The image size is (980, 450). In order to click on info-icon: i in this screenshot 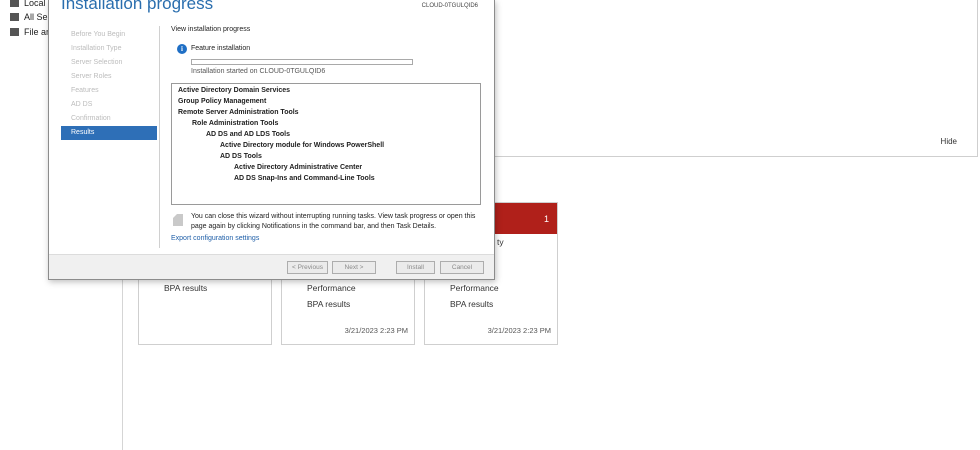, I will do `click(182, 49)`.